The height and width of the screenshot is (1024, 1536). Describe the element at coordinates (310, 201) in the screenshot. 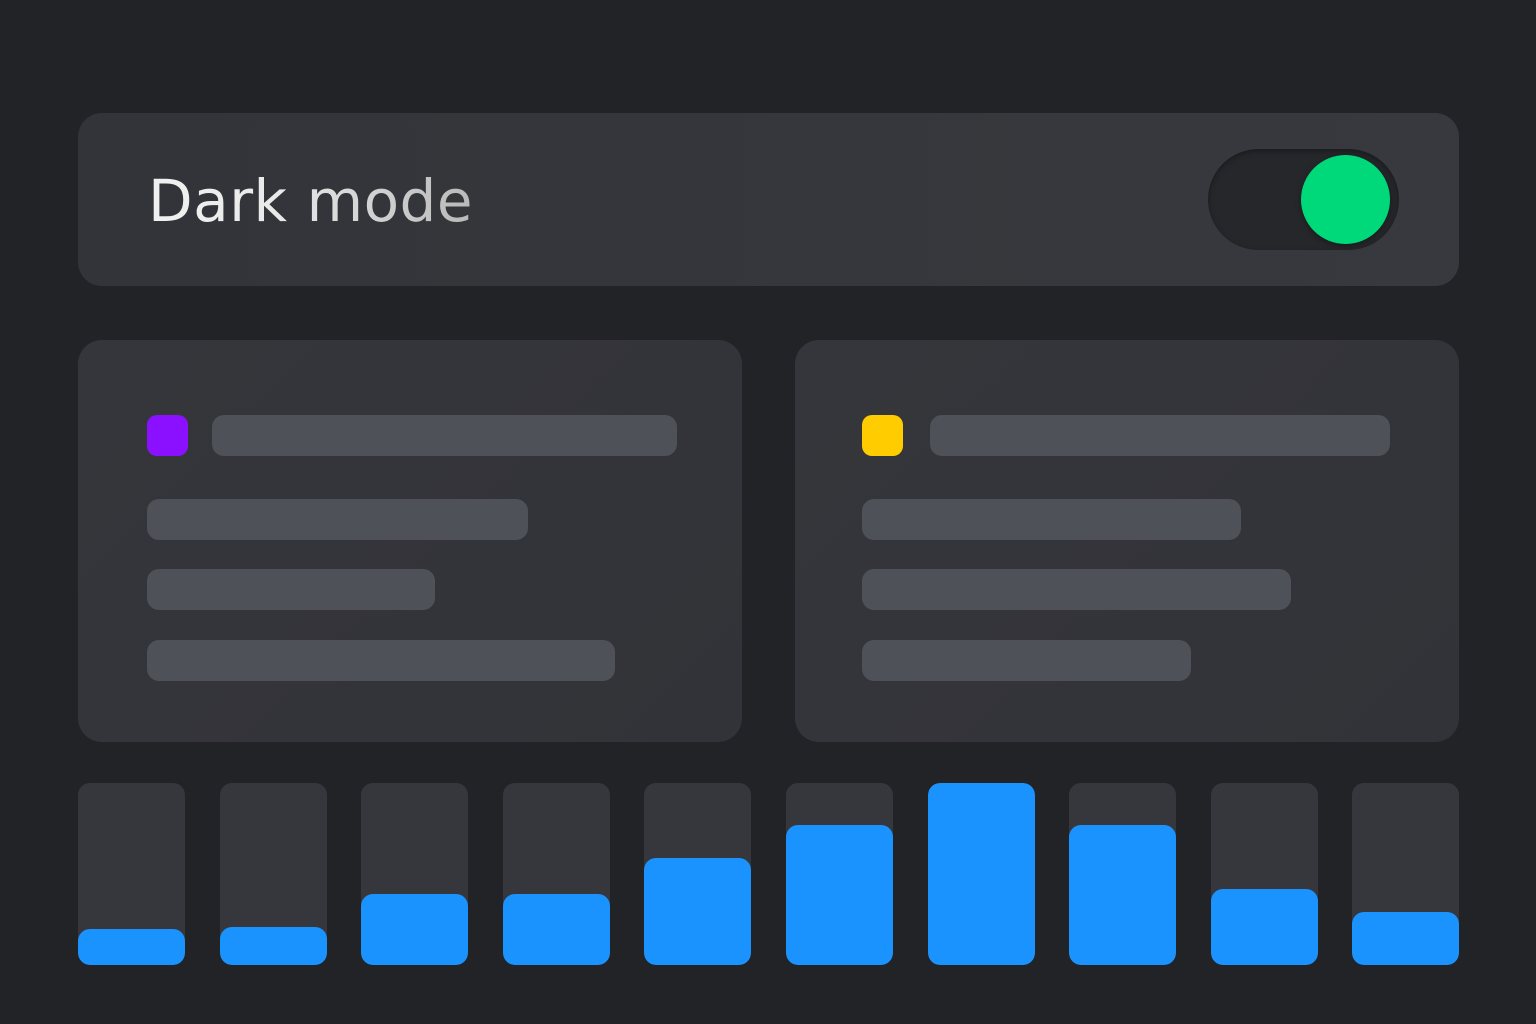

I see `dark-mode-label: Dark mode` at that location.